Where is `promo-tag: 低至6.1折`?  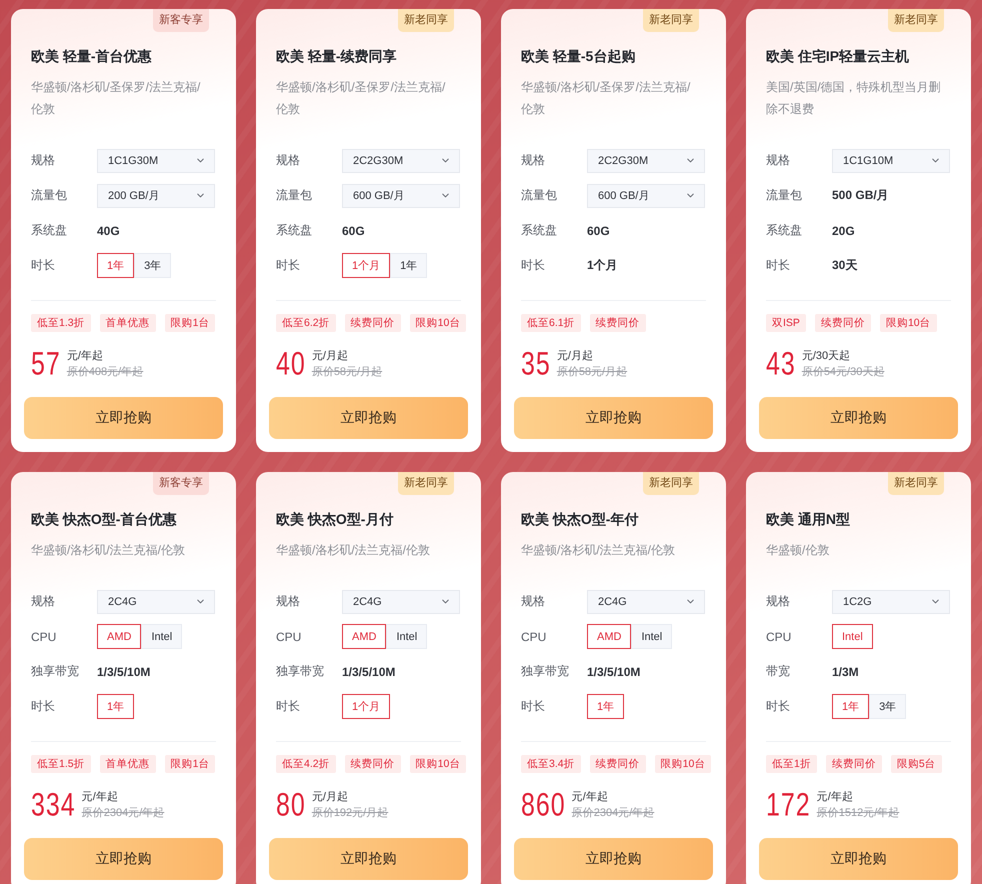 promo-tag: 低至6.1折 is located at coordinates (551, 323).